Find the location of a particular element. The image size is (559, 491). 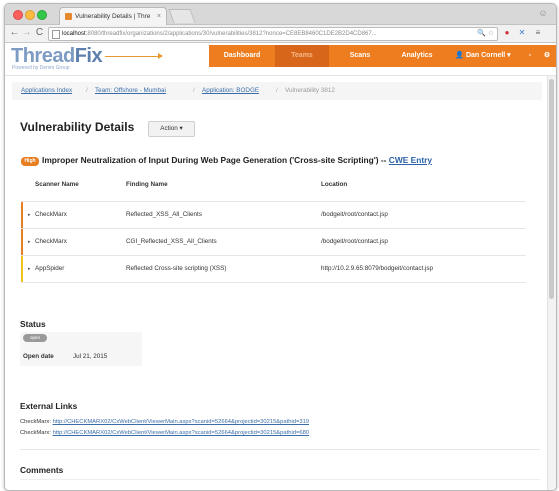

cell-finding: CGI_Reflected_XSS_All_Clients is located at coordinates (171, 241).